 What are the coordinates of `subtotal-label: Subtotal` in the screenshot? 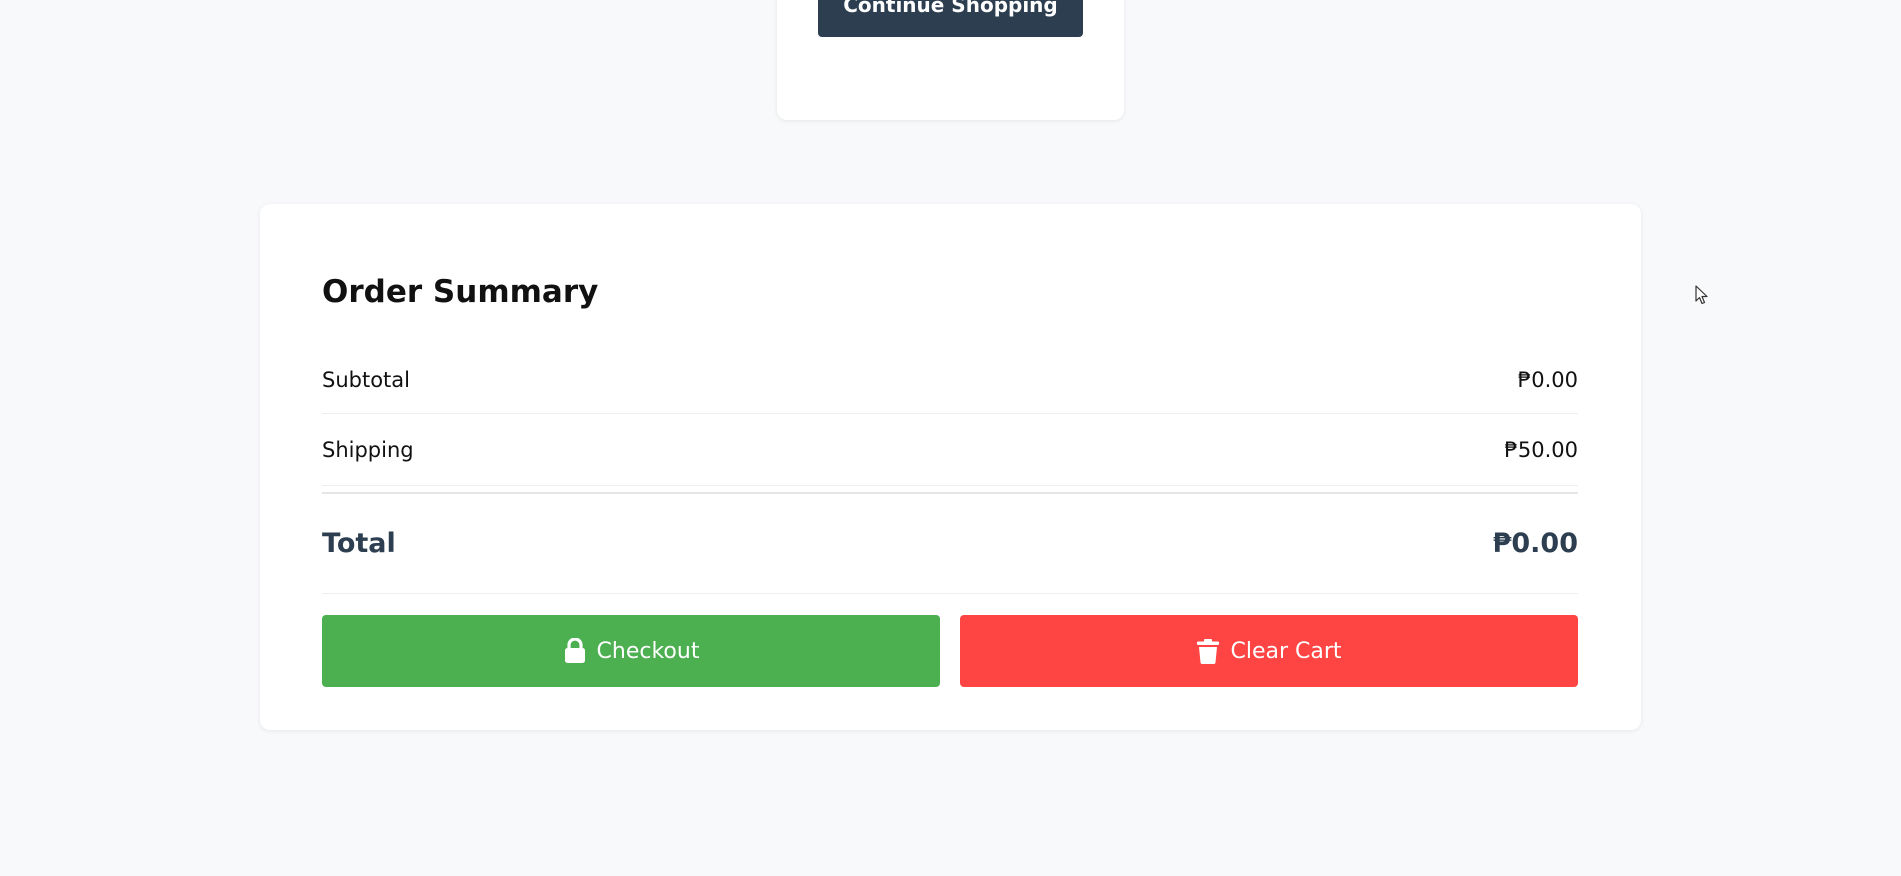 It's located at (366, 379).